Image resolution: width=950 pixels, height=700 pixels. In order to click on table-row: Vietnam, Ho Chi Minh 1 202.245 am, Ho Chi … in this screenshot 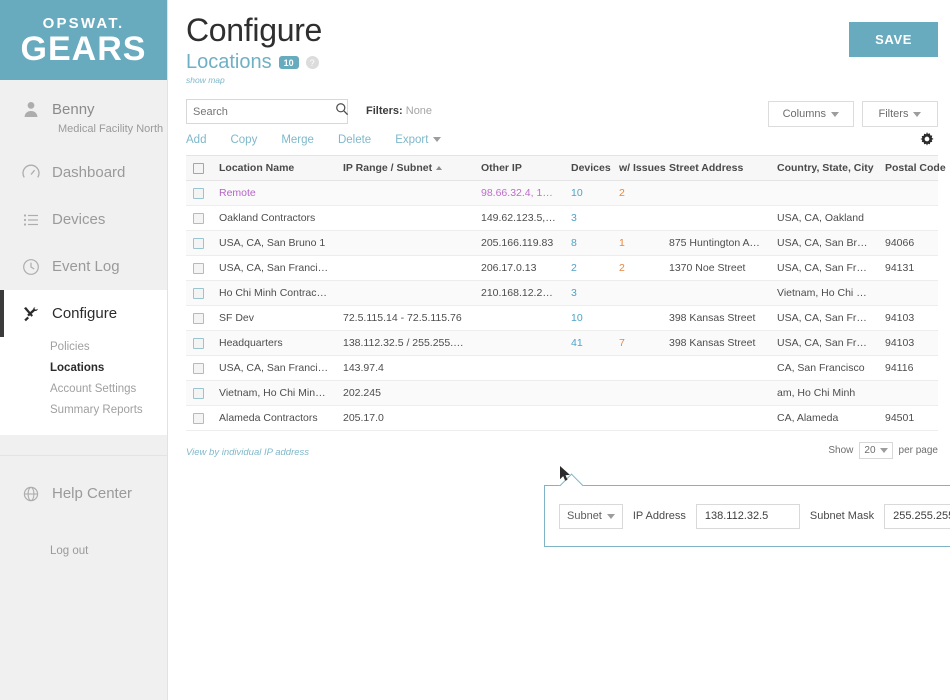, I will do `click(562, 393)`.